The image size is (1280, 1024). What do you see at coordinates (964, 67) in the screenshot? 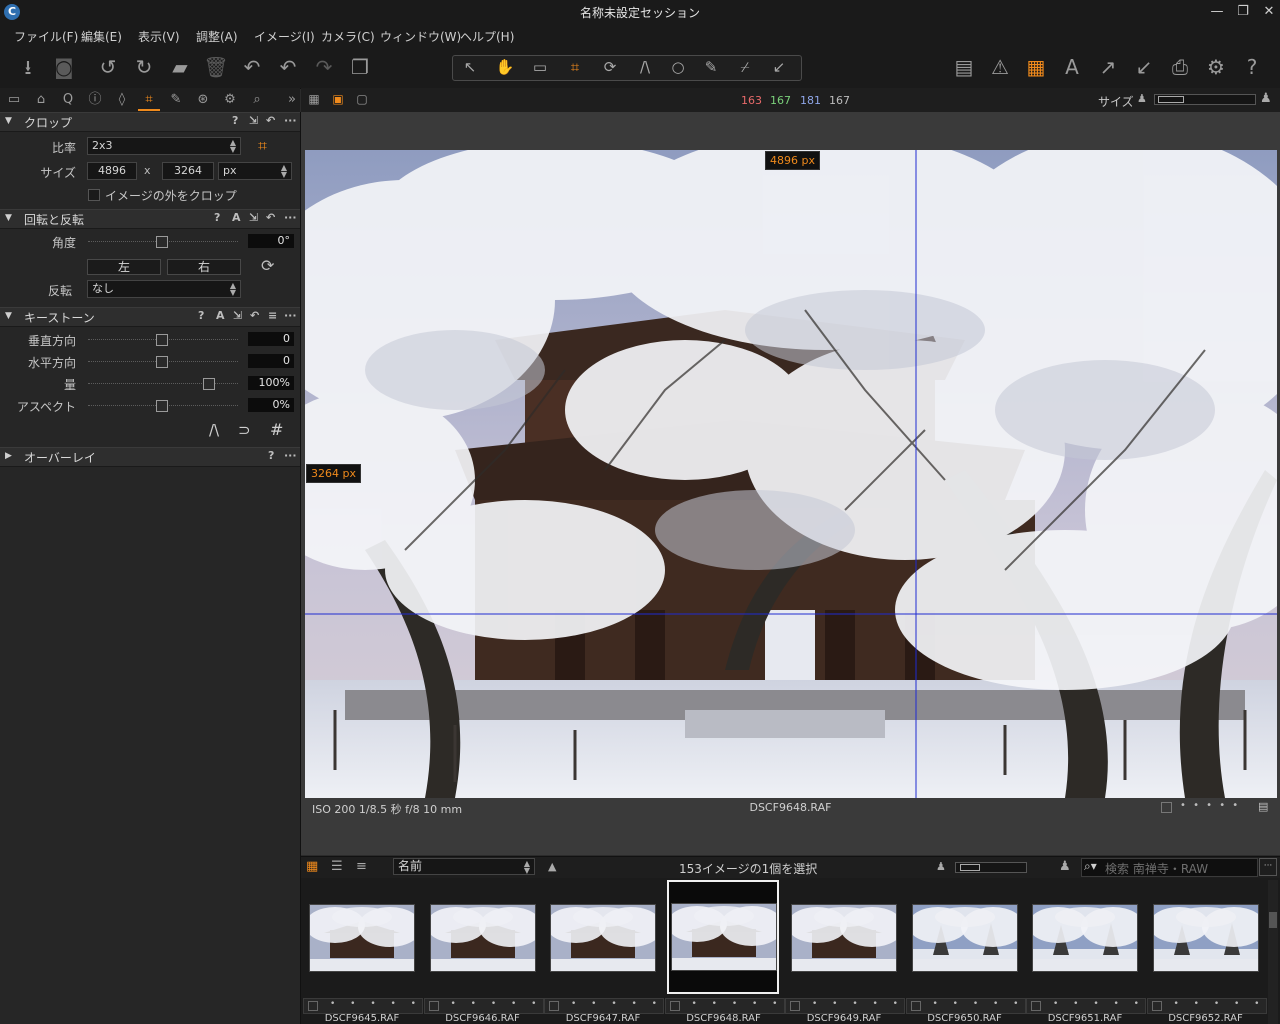
I see `layout-icon: ▤` at bounding box center [964, 67].